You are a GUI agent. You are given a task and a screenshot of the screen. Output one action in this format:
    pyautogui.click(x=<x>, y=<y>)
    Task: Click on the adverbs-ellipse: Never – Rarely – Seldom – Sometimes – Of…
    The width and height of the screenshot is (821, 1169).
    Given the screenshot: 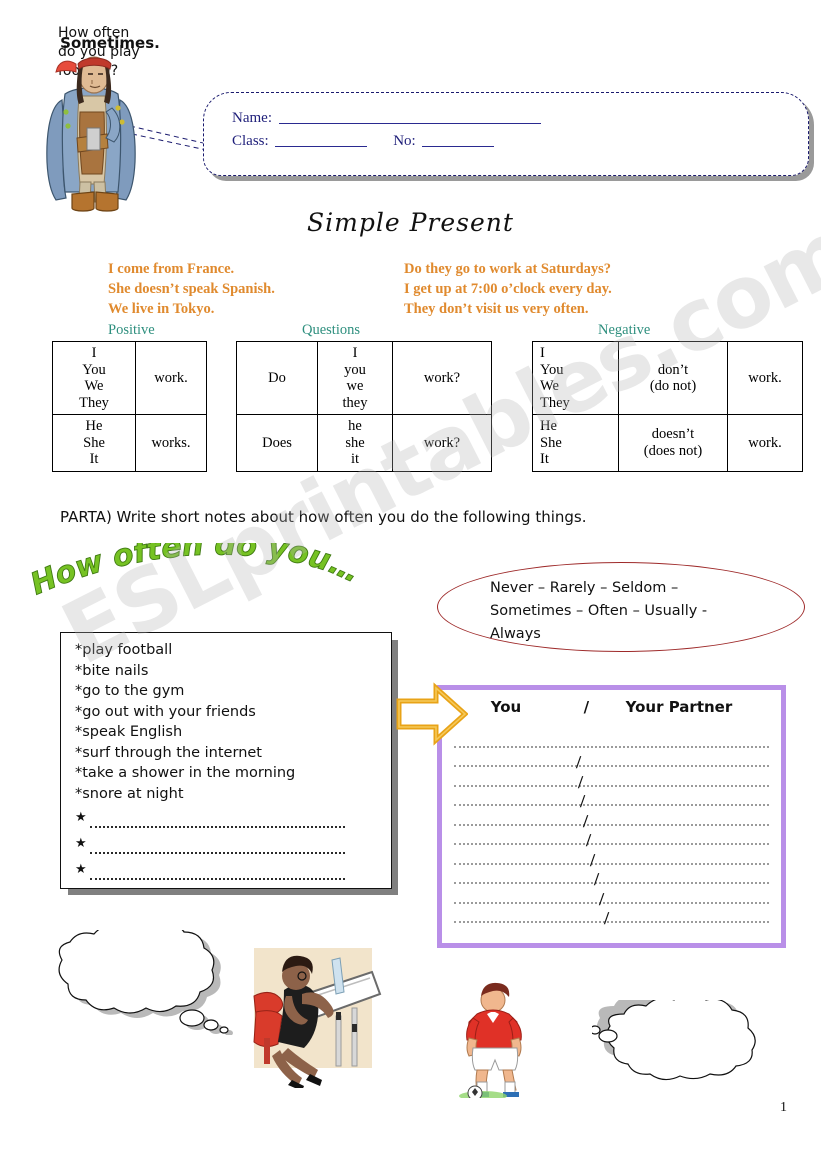 What is the action you would take?
    pyautogui.click(x=621, y=607)
    